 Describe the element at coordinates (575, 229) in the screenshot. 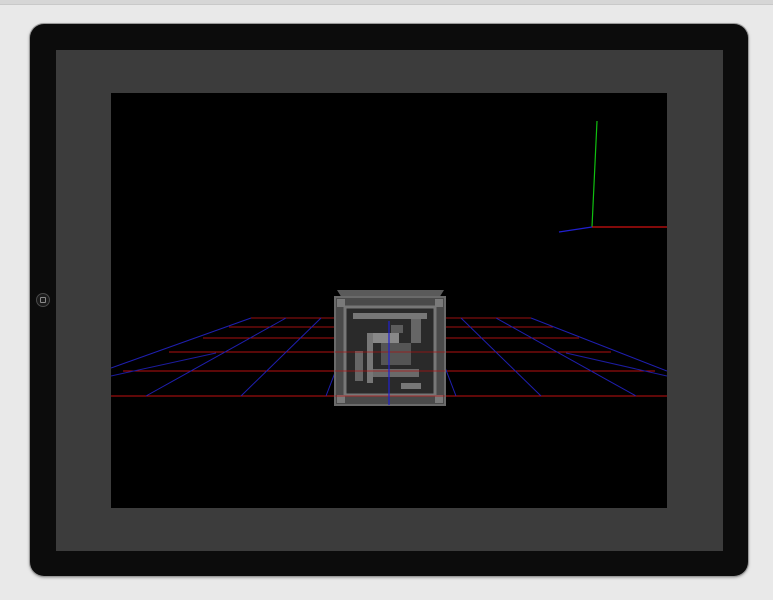

I see `axis-z-line` at that location.